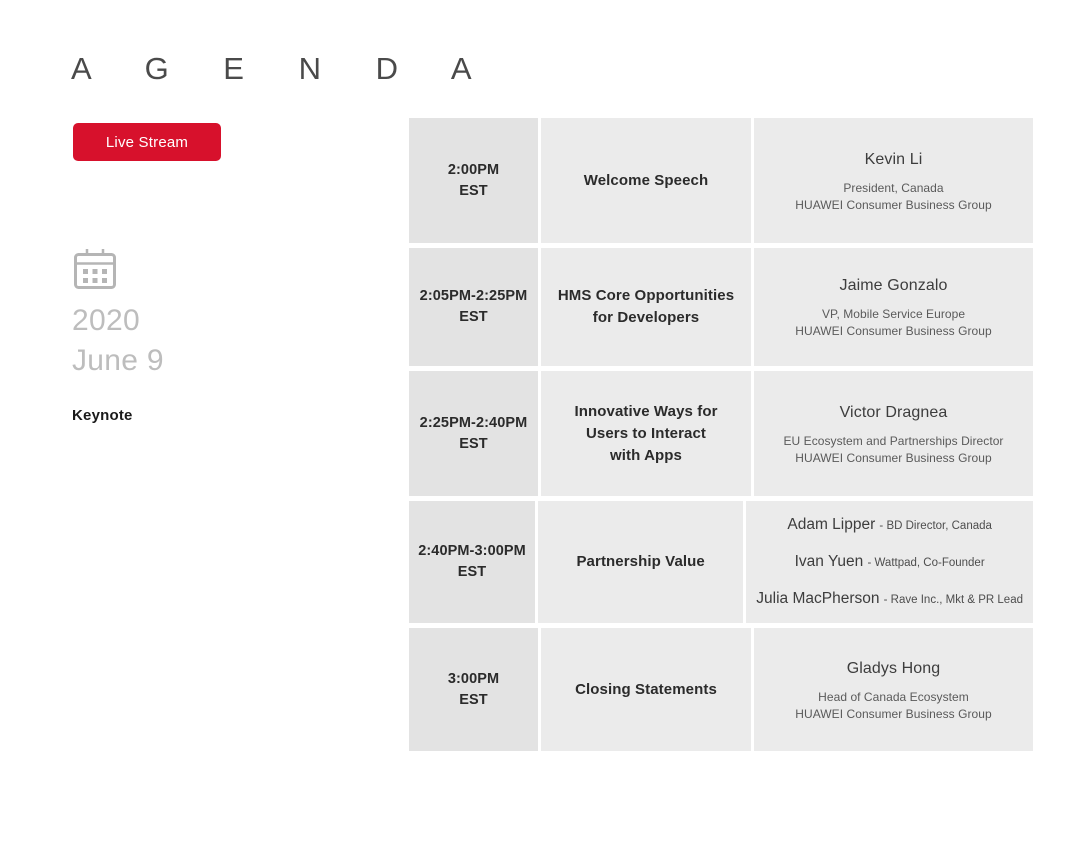 The image size is (1073, 846). What do you see at coordinates (893, 696) in the screenshot?
I see `speaker-title: Head of Canada Ecosystem` at bounding box center [893, 696].